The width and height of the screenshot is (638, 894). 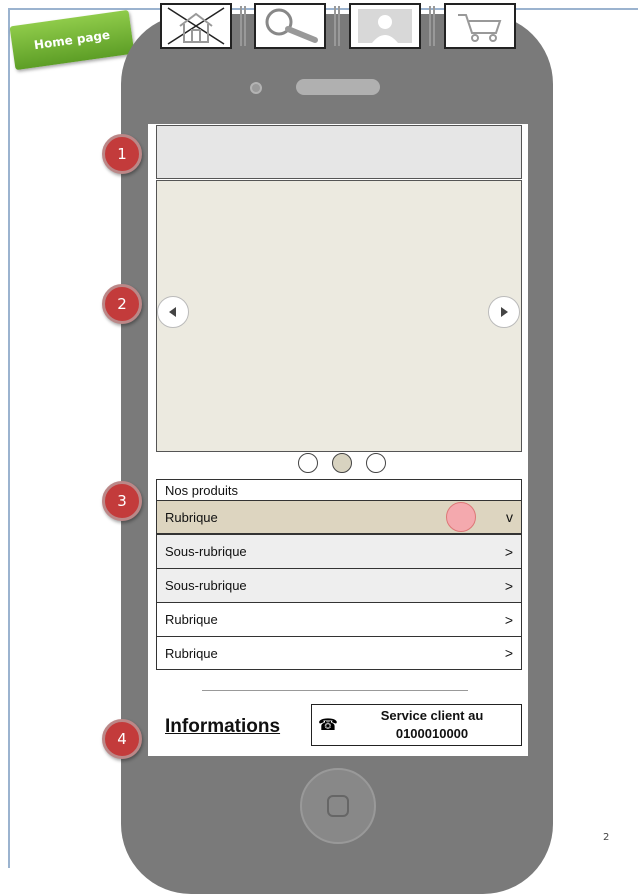 What do you see at coordinates (606, 837) in the screenshot?
I see `page-number: 2` at bounding box center [606, 837].